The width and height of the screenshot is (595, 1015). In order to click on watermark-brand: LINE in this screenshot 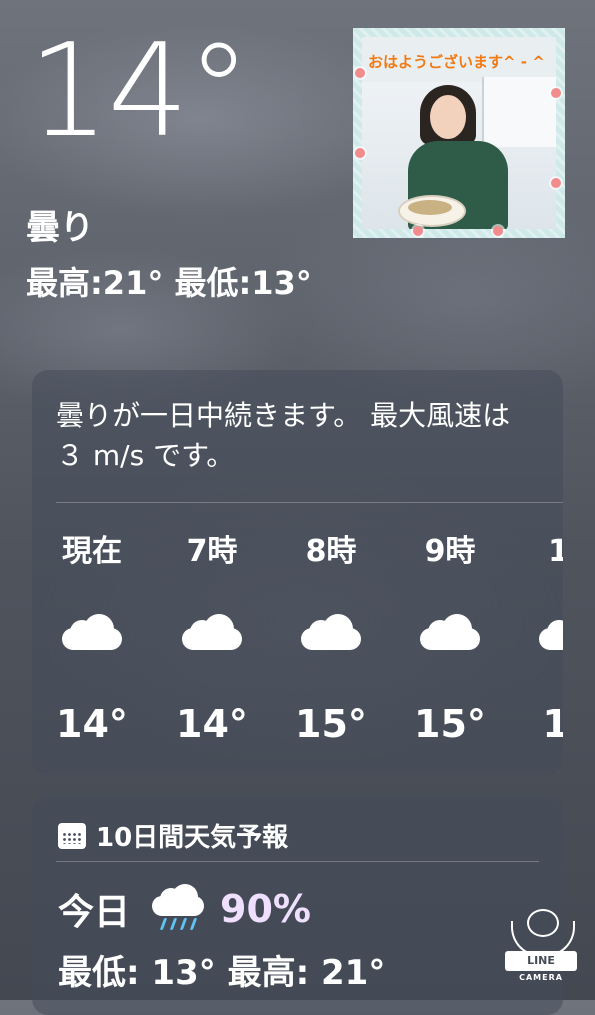, I will do `click(541, 961)`.